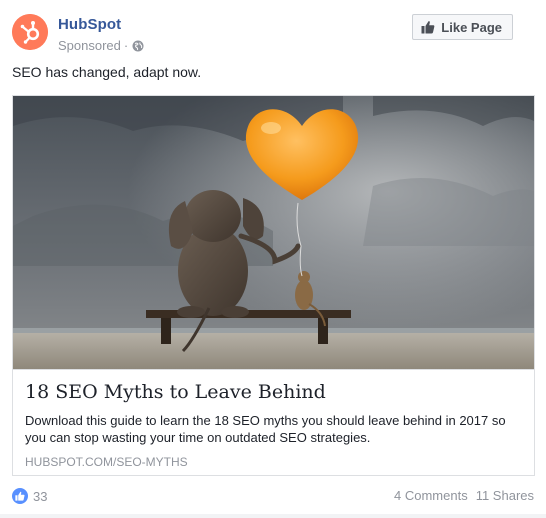 The width and height of the screenshot is (546, 518). What do you see at coordinates (29, 496) in the screenshot?
I see `reaction-summary: 33` at bounding box center [29, 496].